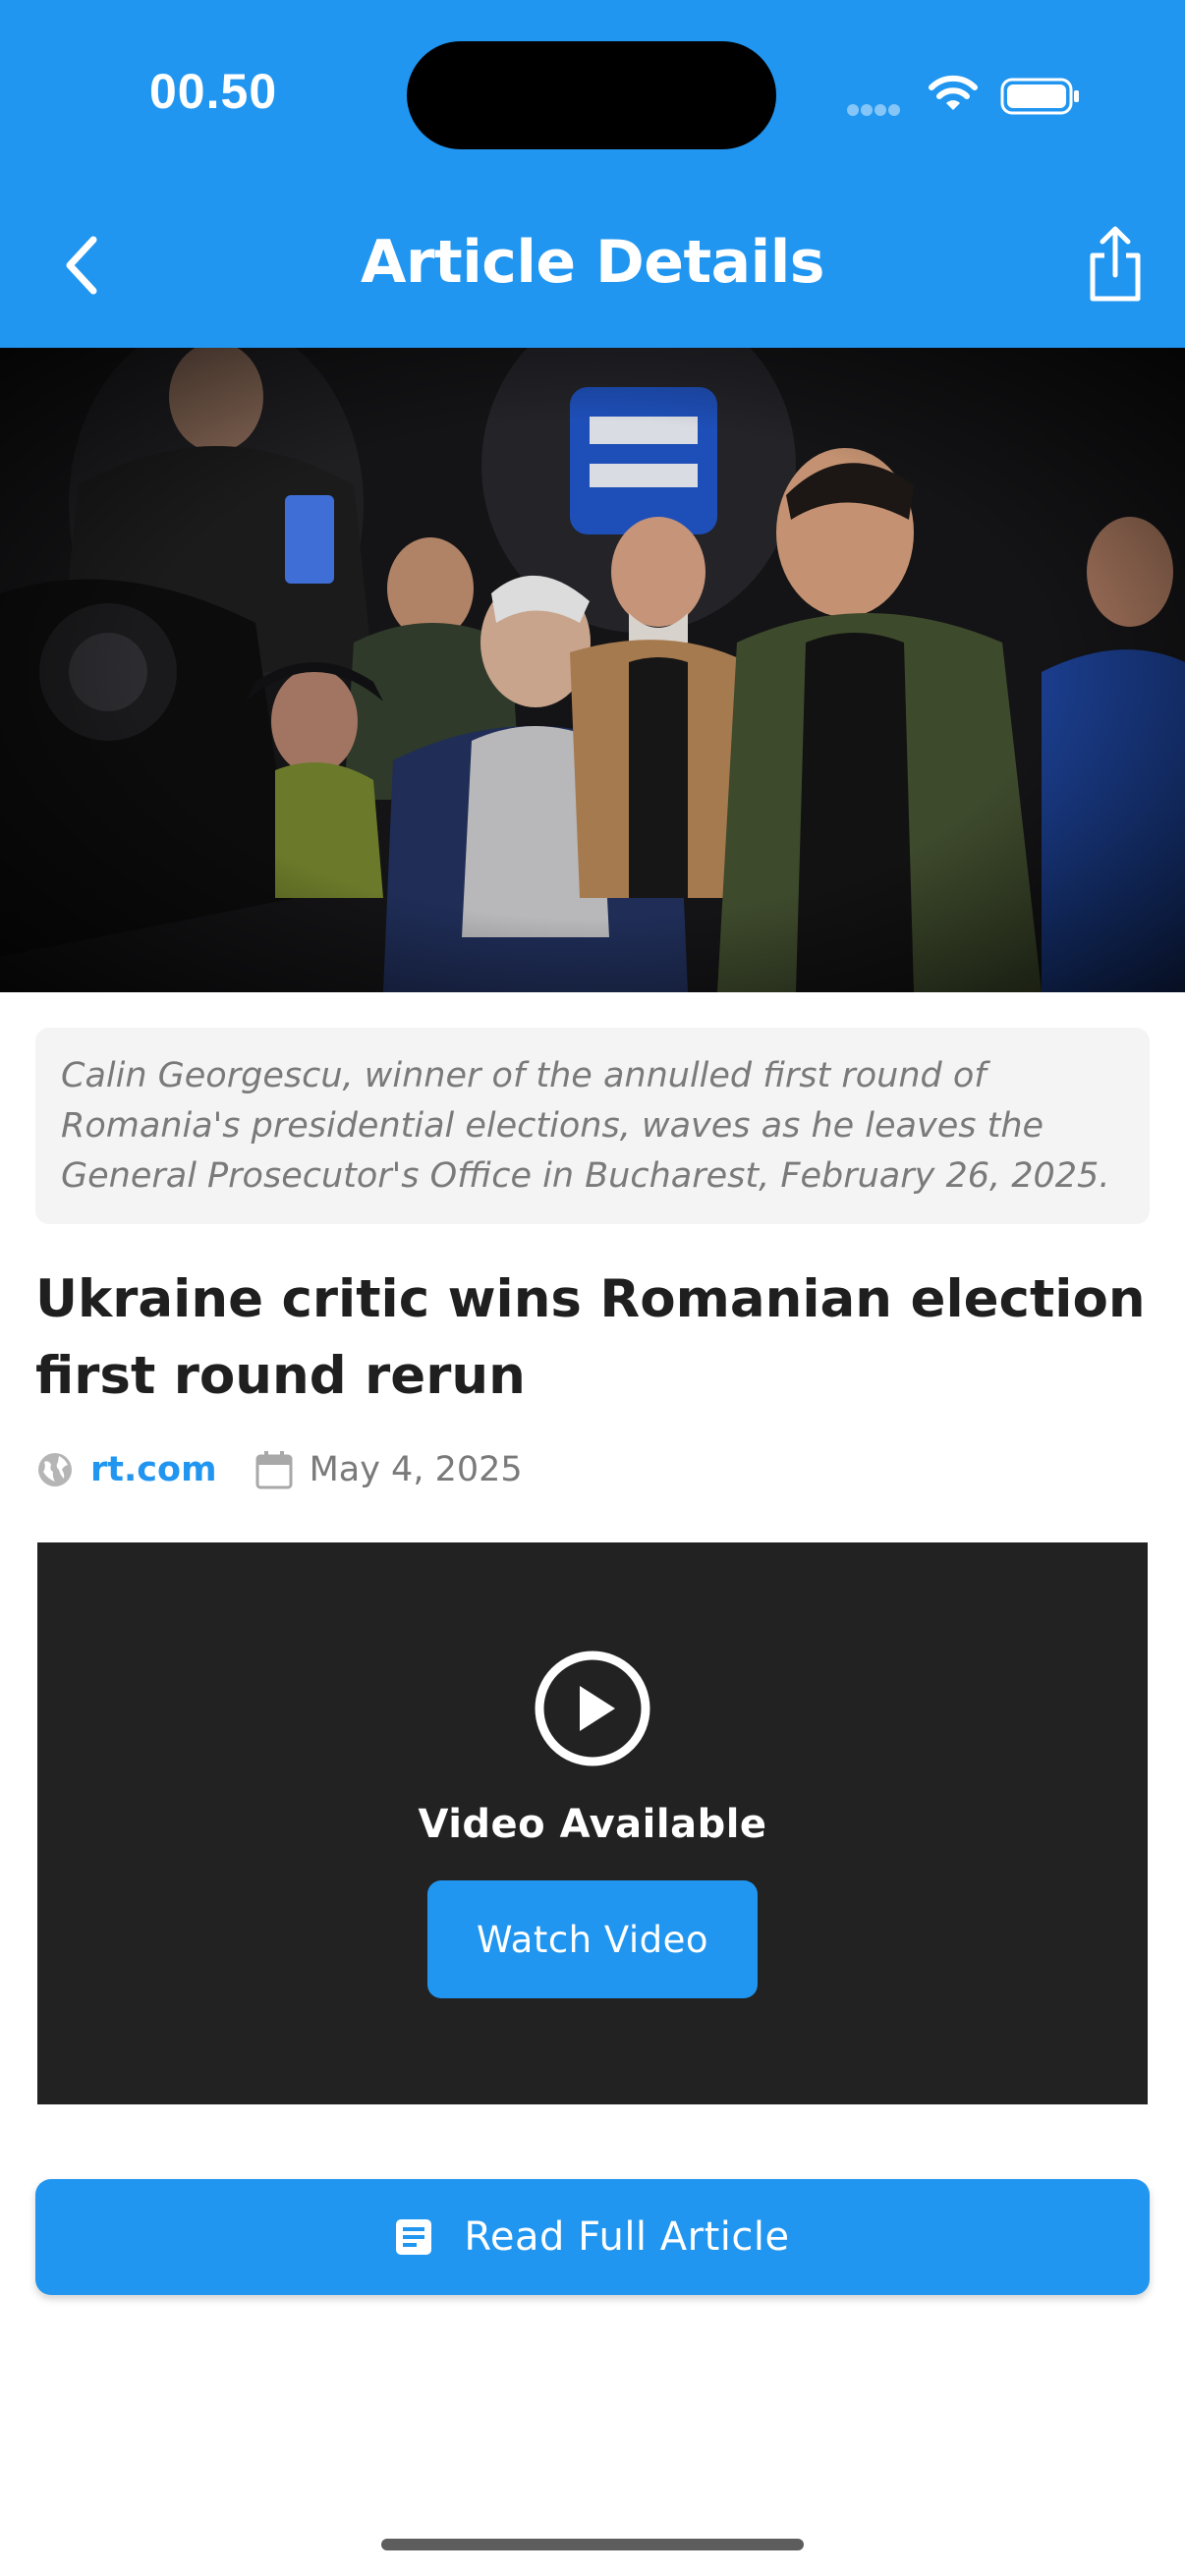 This screenshot has height=2576, width=1185. What do you see at coordinates (592, 1939) in the screenshot?
I see `watch-video-button: Watch Video` at bounding box center [592, 1939].